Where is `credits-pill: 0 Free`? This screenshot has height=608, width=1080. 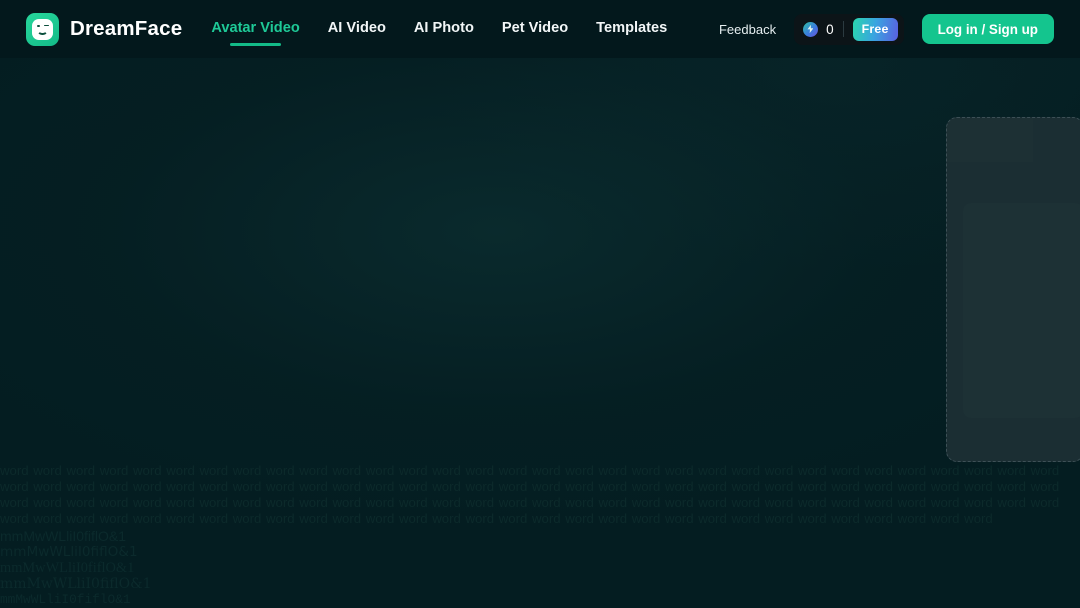
credits-pill: 0 Free is located at coordinates (849, 29).